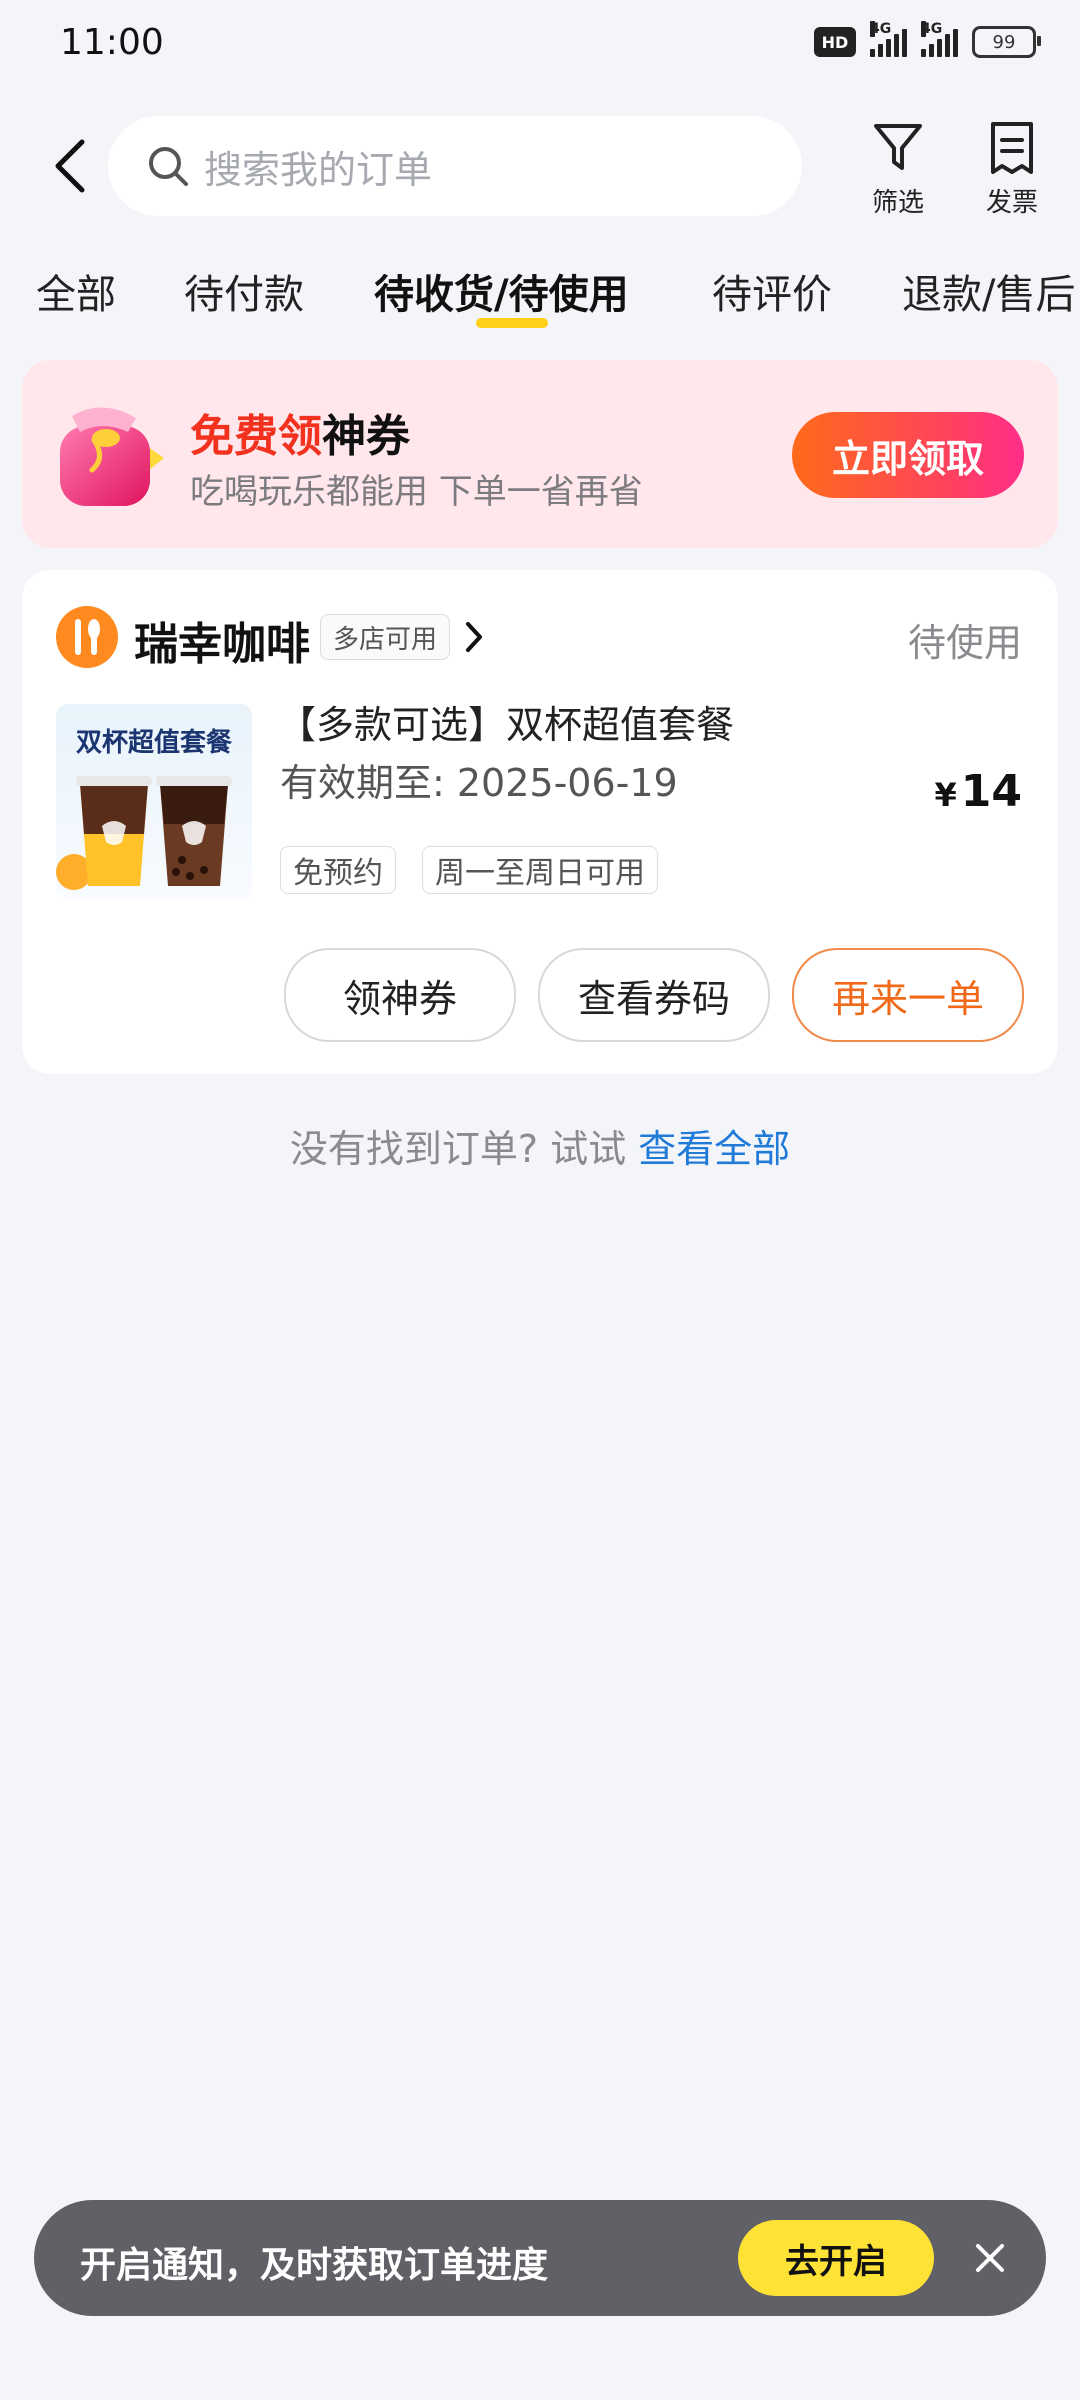  Describe the element at coordinates (501, 291) in the screenshot. I see `tab-pending-receipt: 待收货/待使用` at that location.